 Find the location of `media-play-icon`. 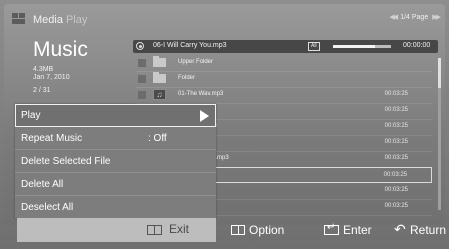

media-play-icon is located at coordinates (21, 20).